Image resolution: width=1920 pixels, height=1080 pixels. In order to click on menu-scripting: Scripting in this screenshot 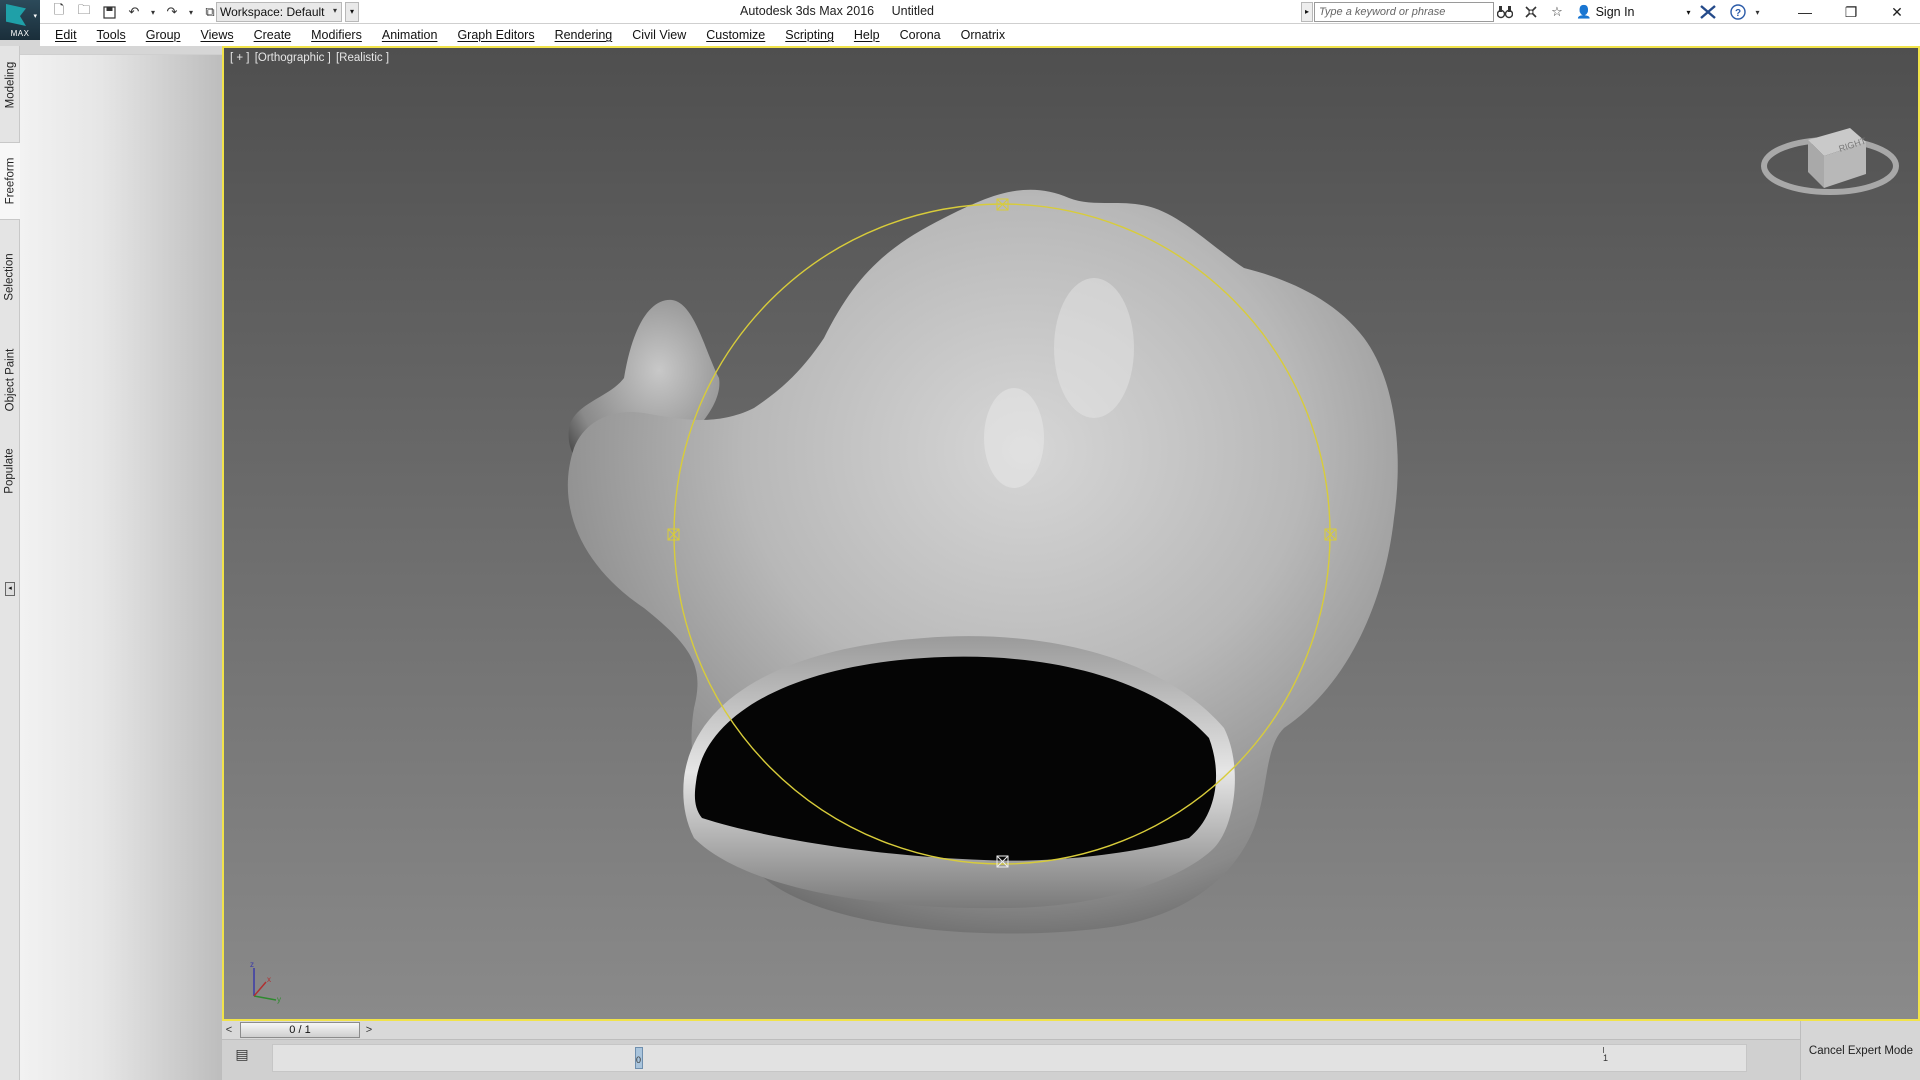, I will do `click(809, 35)`.